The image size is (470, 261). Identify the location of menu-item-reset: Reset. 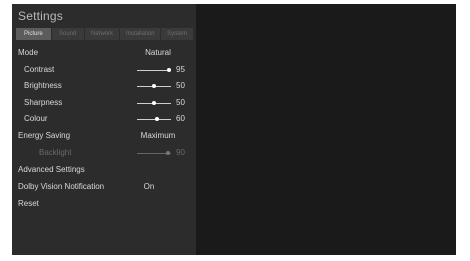
(104, 204).